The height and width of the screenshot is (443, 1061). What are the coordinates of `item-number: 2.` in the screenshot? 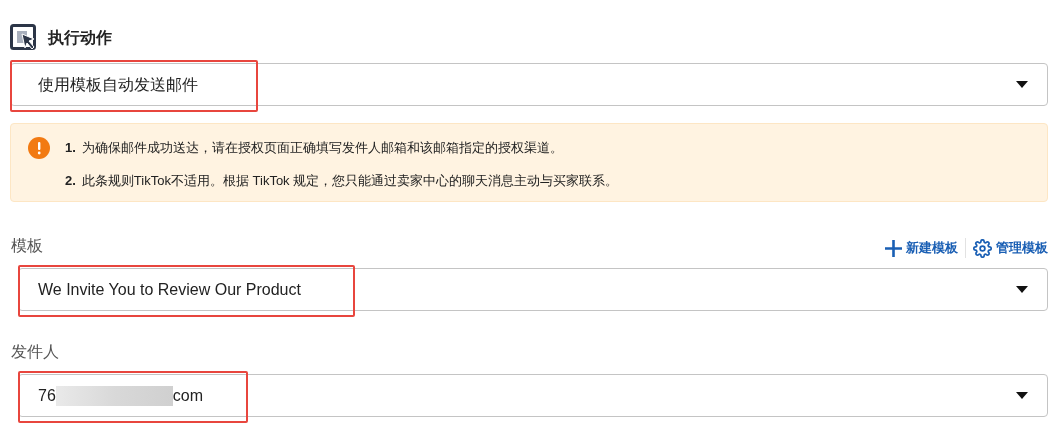 It's located at (70, 180).